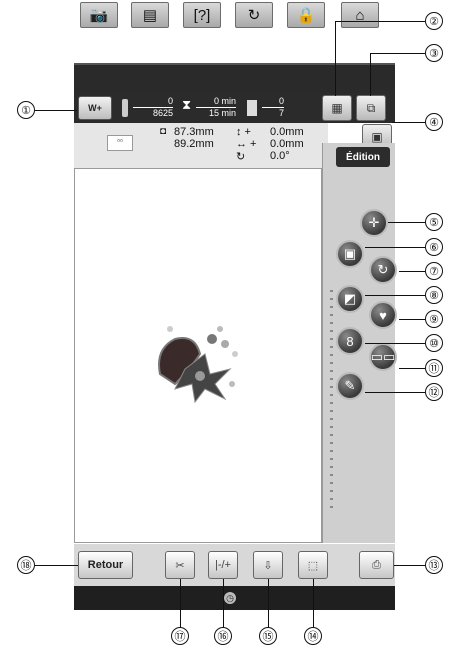 The width and height of the screenshot is (465, 648). I want to click on thread-cut-button: ✂, so click(180, 565).